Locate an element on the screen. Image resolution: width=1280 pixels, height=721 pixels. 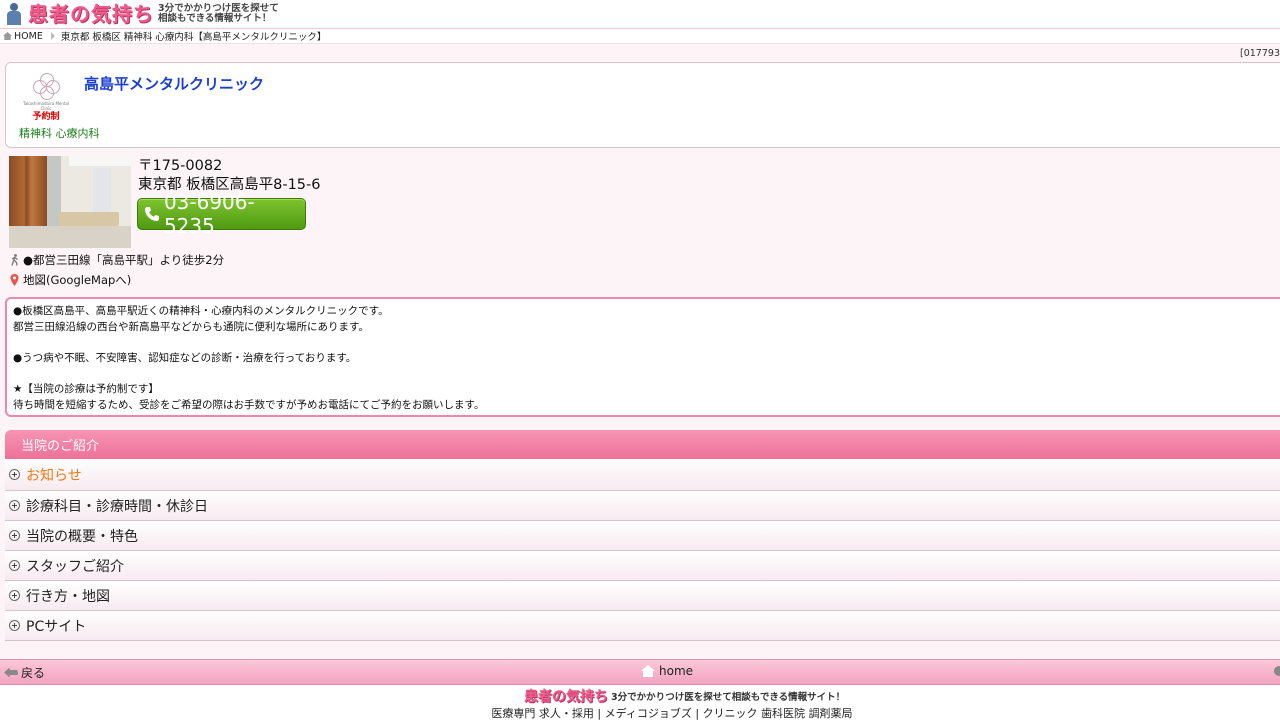
house-icon is located at coordinates (648, 671).